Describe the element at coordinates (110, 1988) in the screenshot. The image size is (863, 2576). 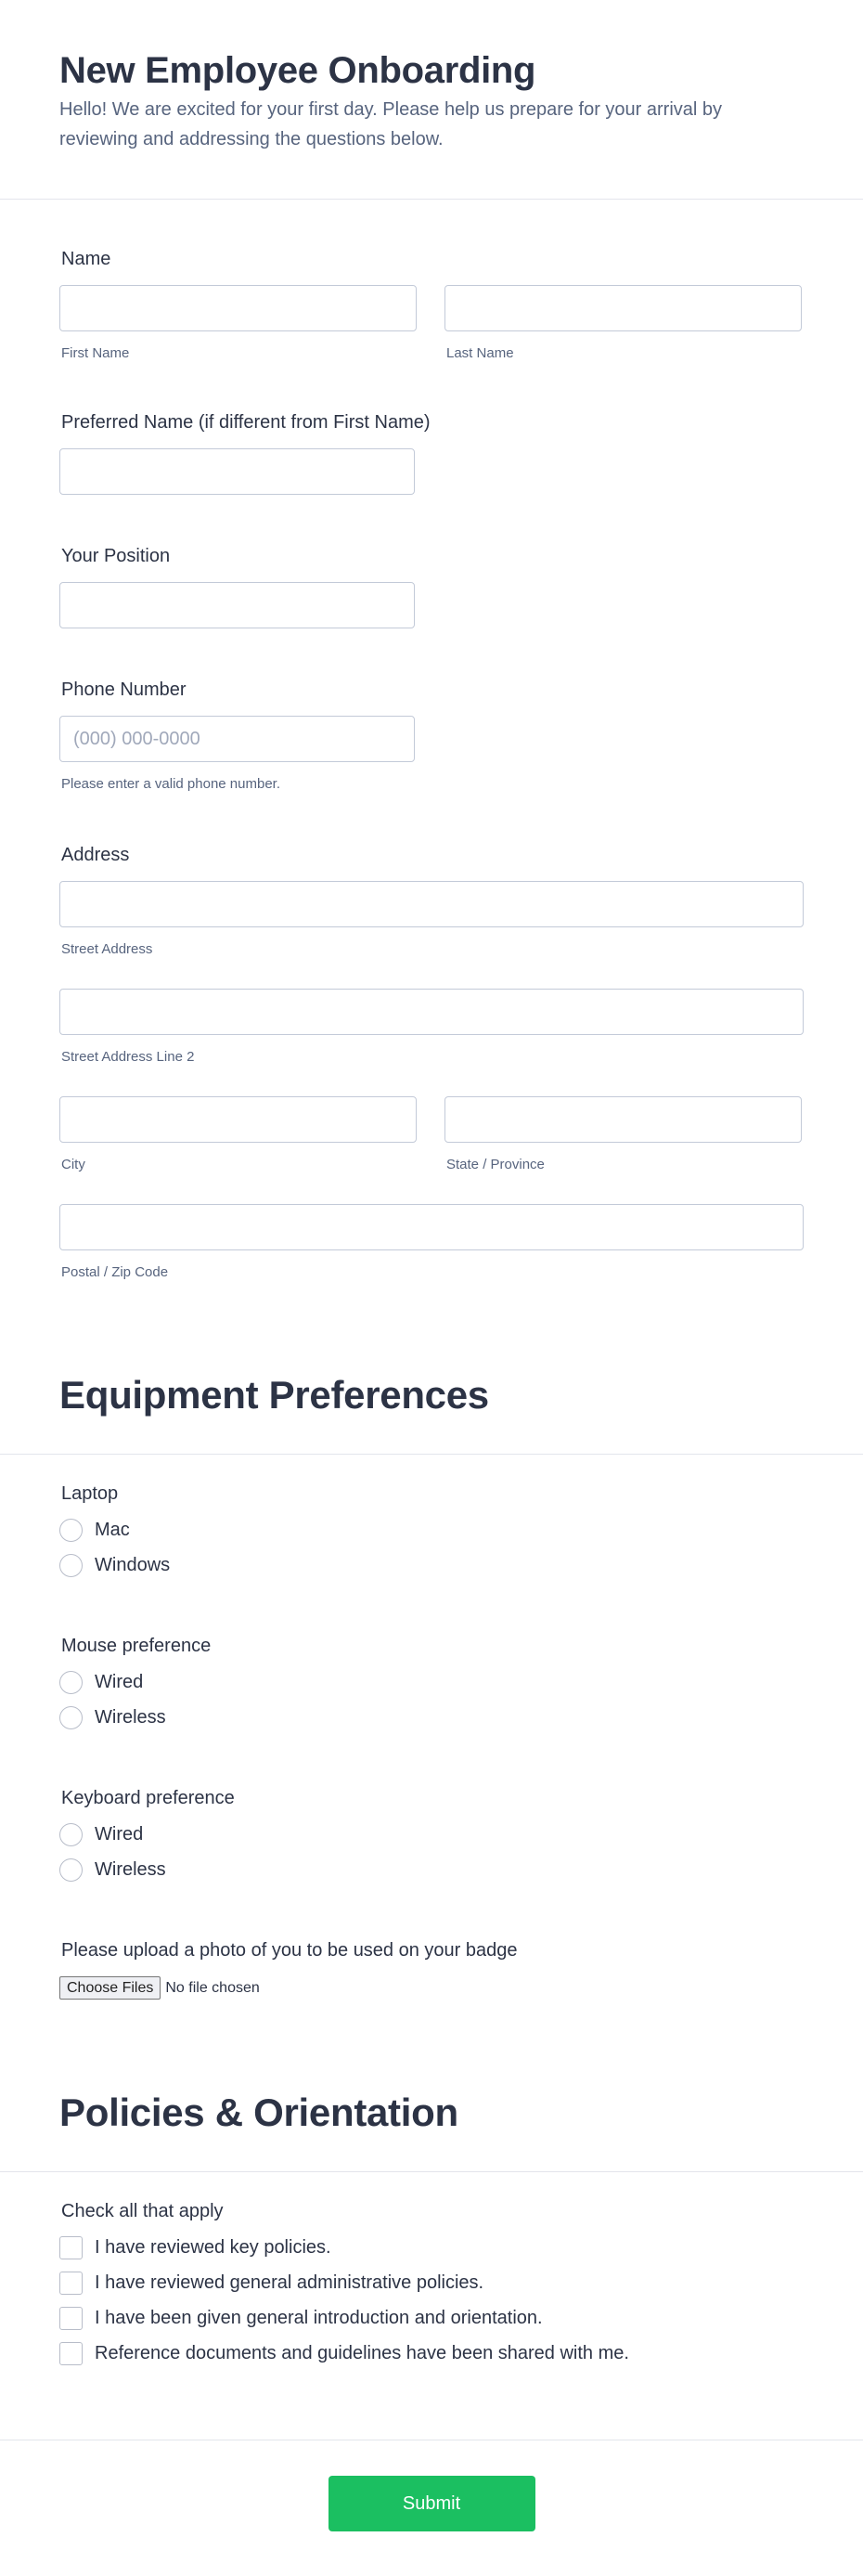
I see `choose-files-button: Choose Files` at that location.